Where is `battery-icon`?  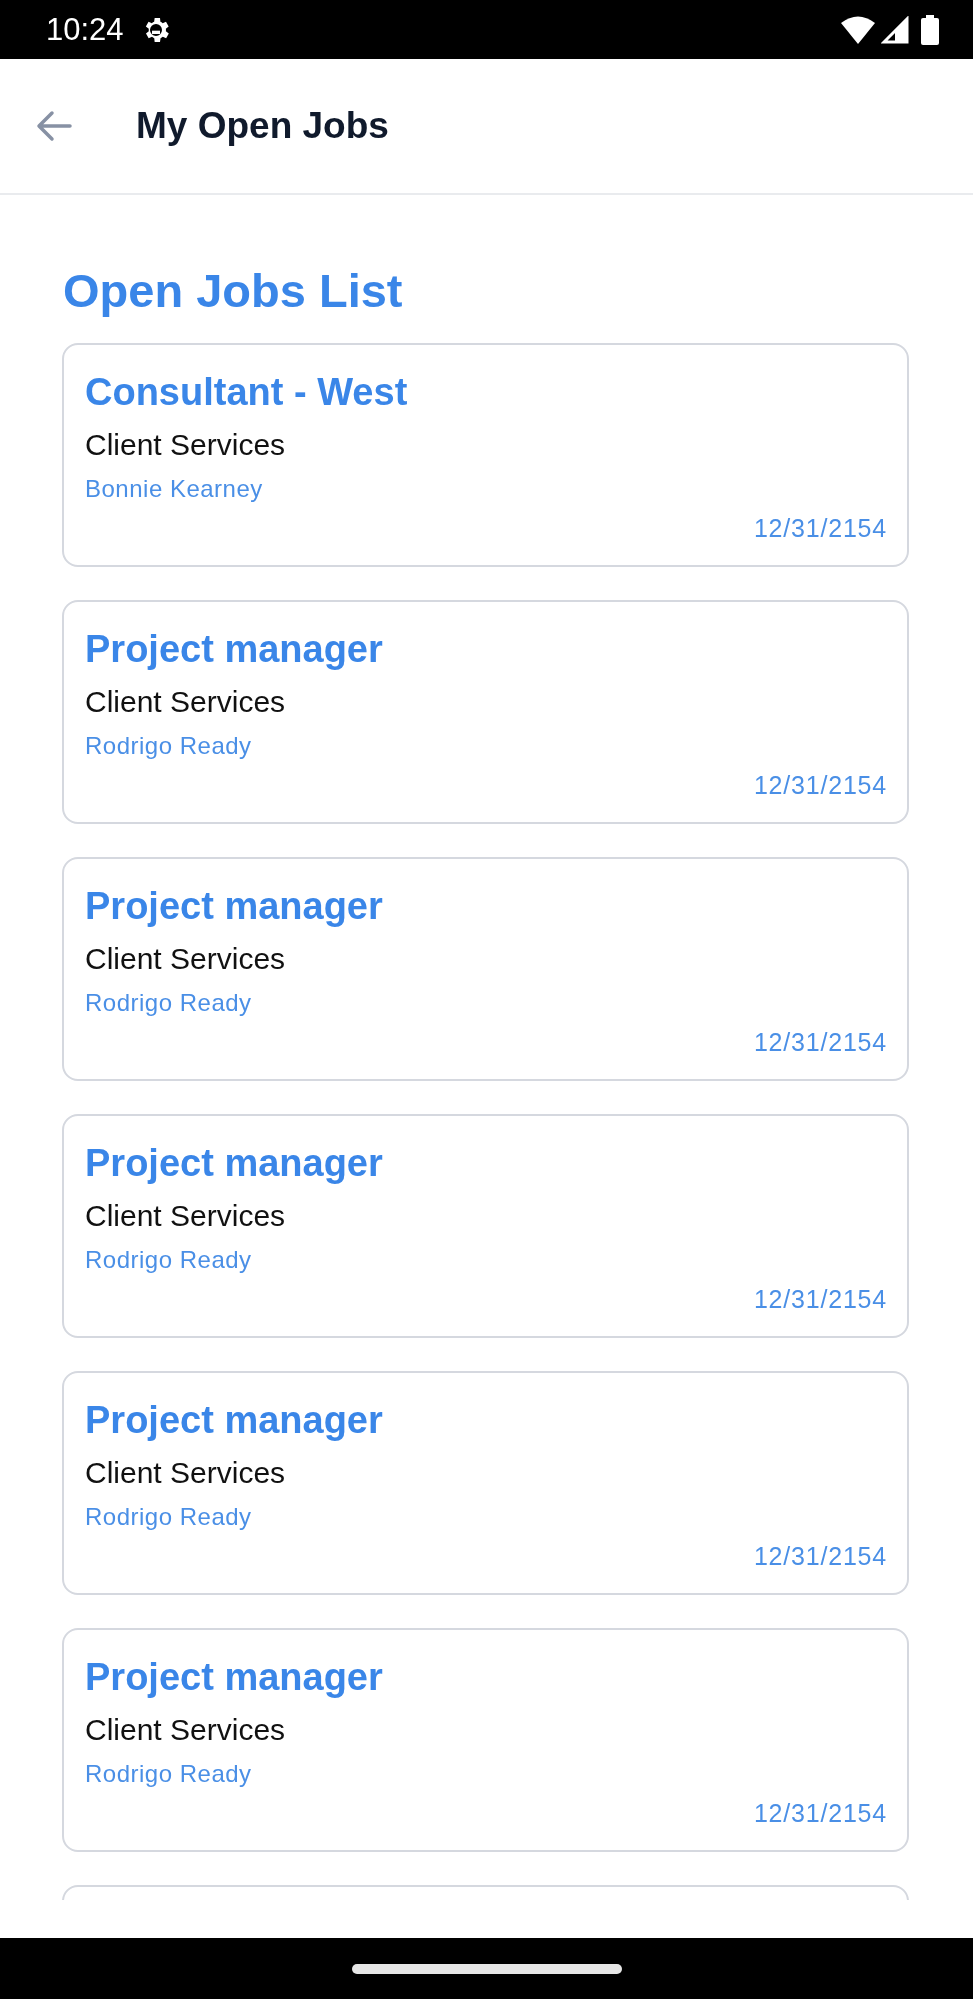 battery-icon is located at coordinates (930, 29).